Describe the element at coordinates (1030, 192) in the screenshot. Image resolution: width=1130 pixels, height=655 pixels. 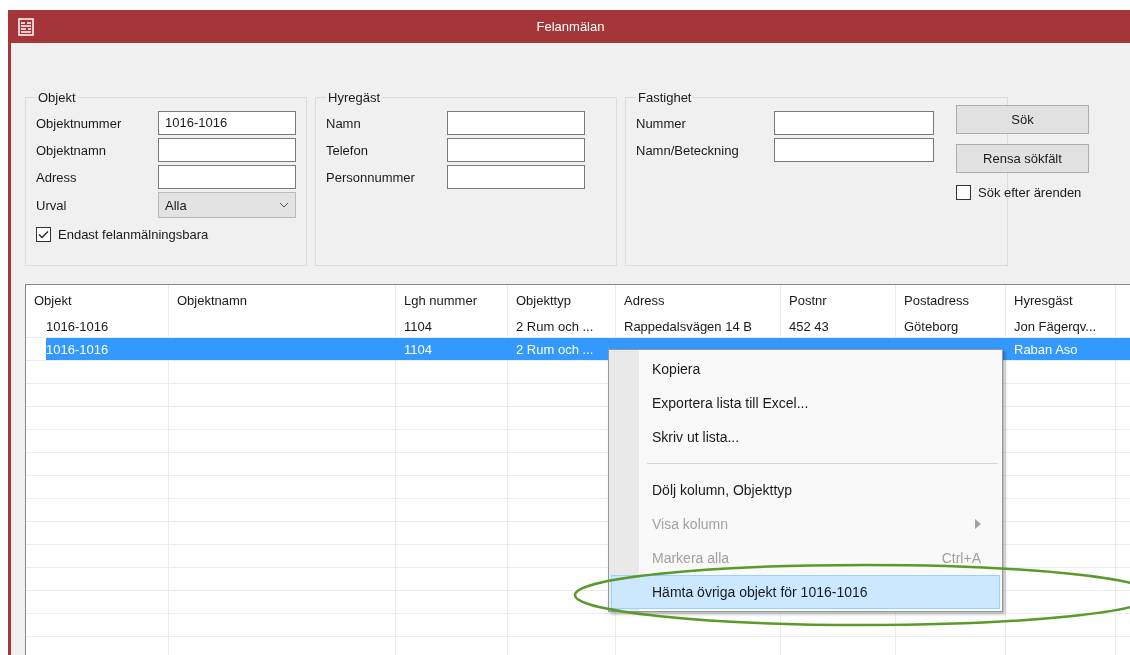
I see `checkbox-label: Sök efter ärenden` at that location.